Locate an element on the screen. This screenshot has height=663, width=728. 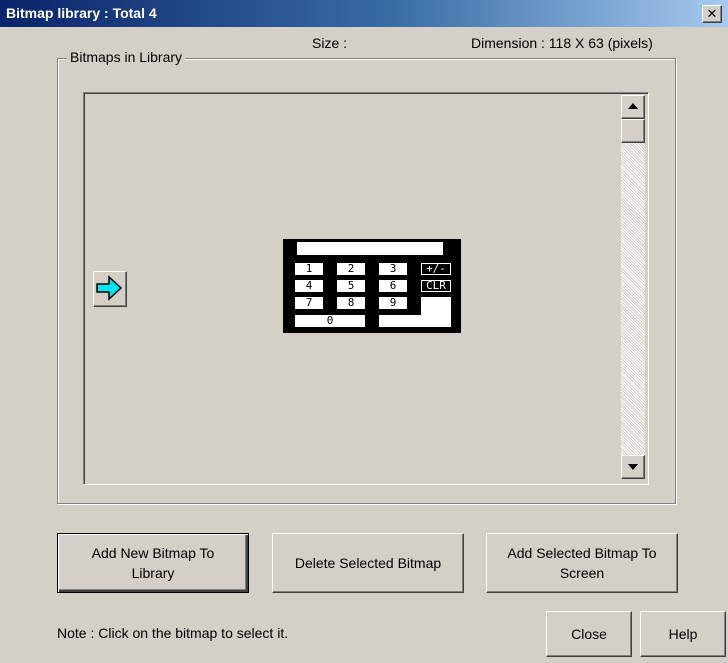
help-button: Help is located at coordinates (683, 634).